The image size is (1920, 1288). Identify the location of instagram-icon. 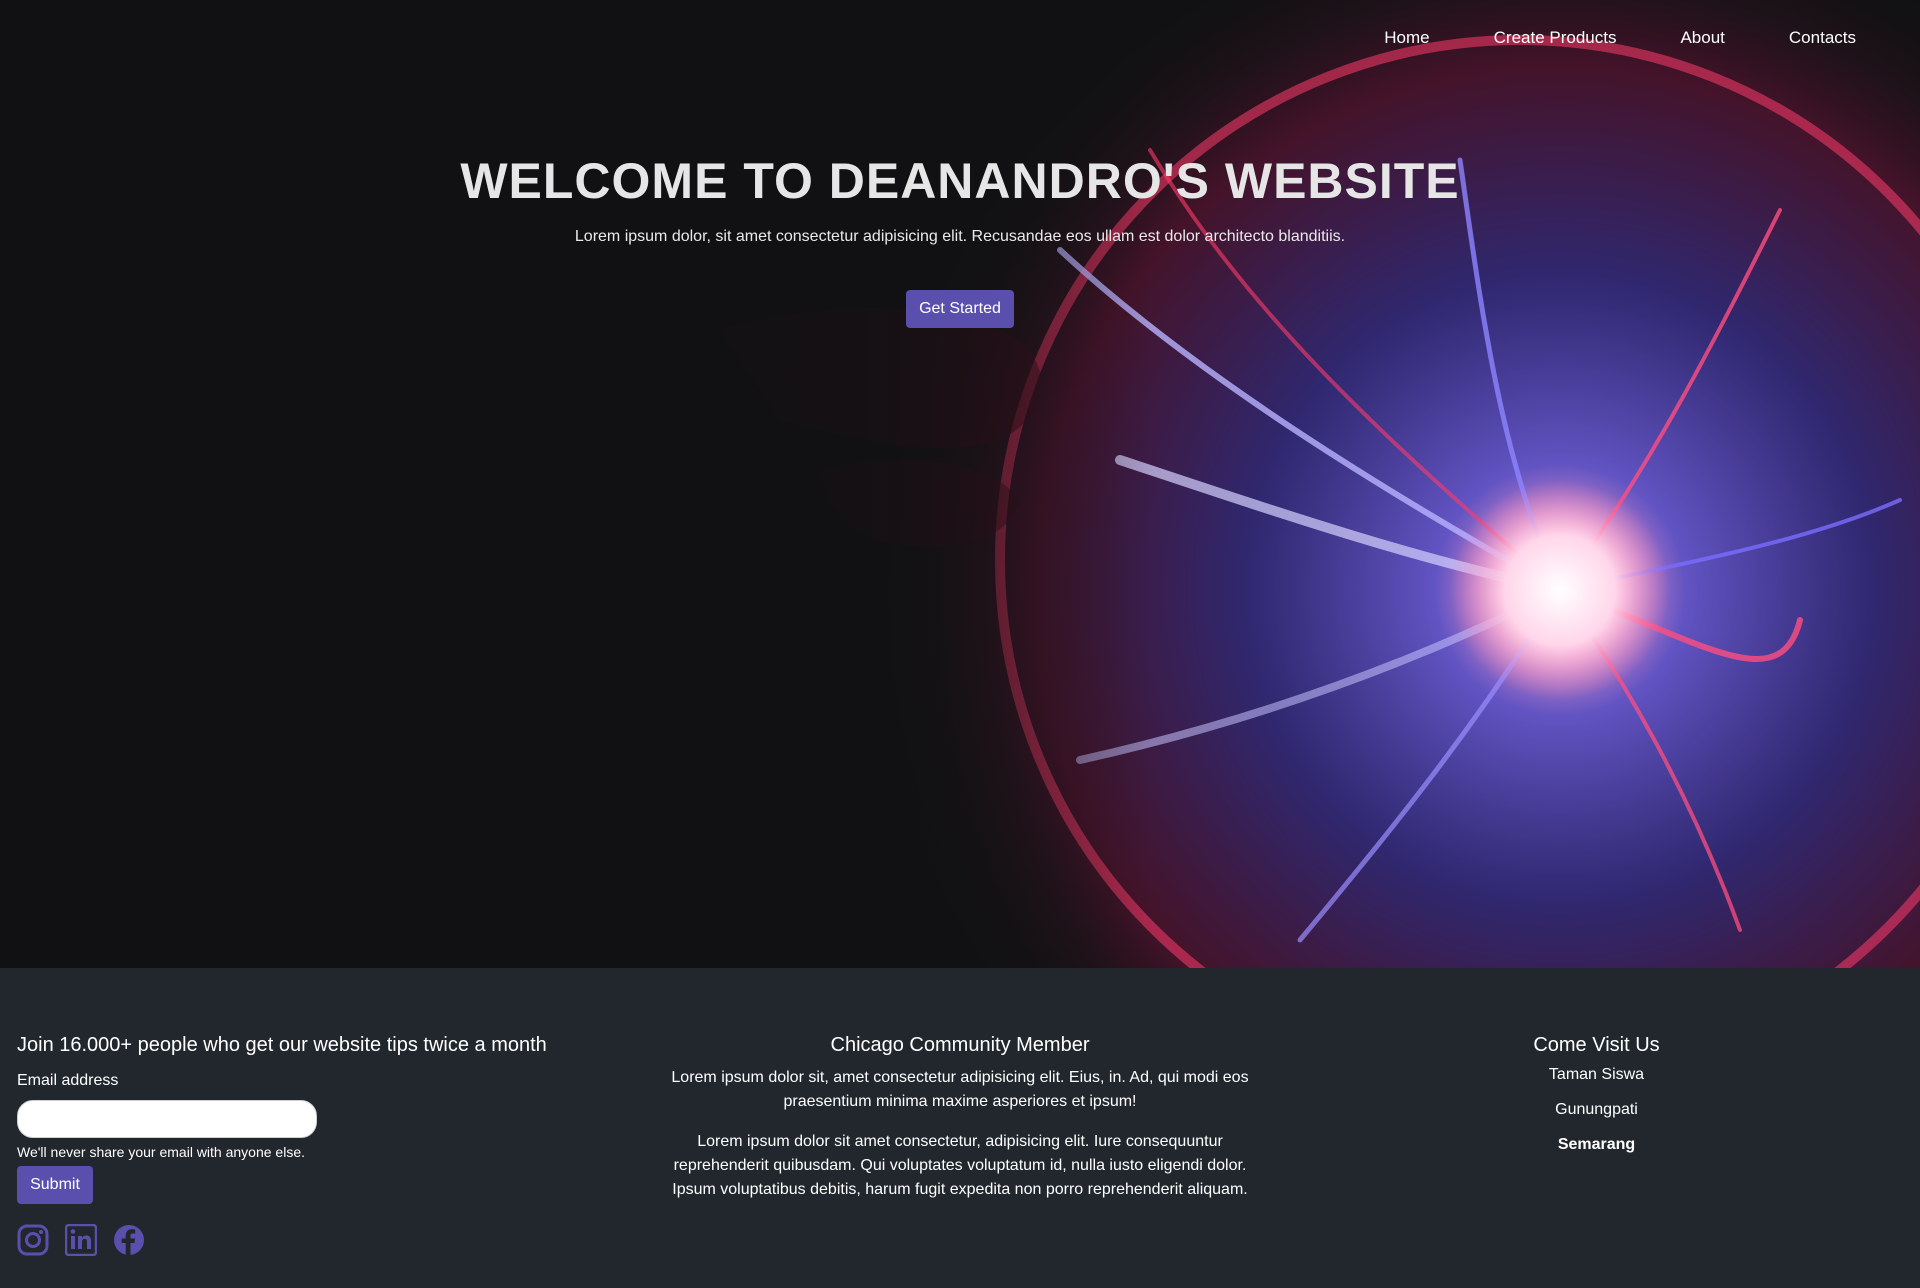
(33, 1240).